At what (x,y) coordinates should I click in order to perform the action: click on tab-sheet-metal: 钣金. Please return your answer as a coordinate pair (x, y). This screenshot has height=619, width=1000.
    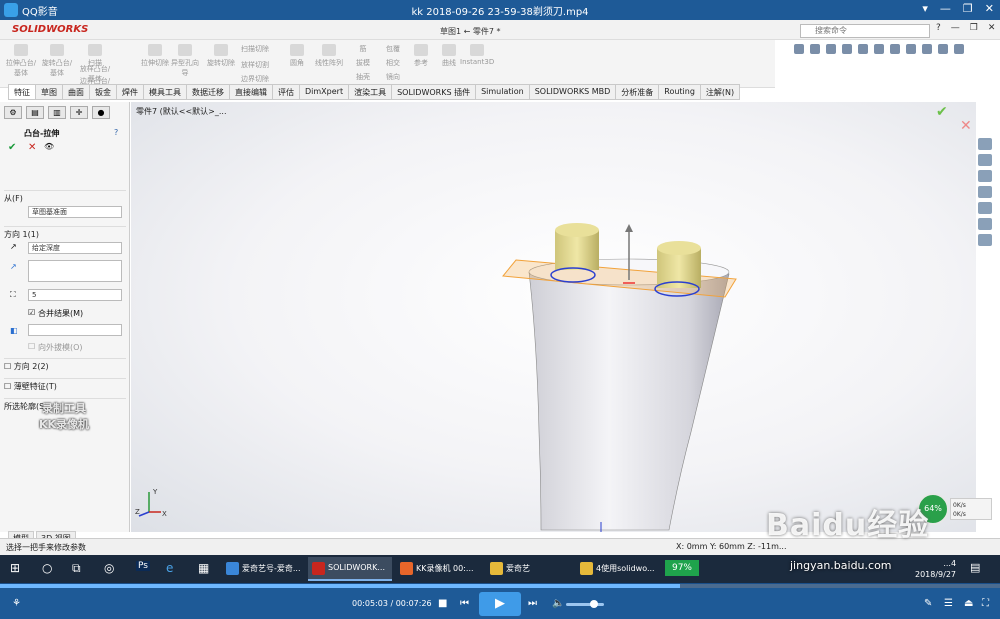
    Looking at the image, I should click on (103, 92).